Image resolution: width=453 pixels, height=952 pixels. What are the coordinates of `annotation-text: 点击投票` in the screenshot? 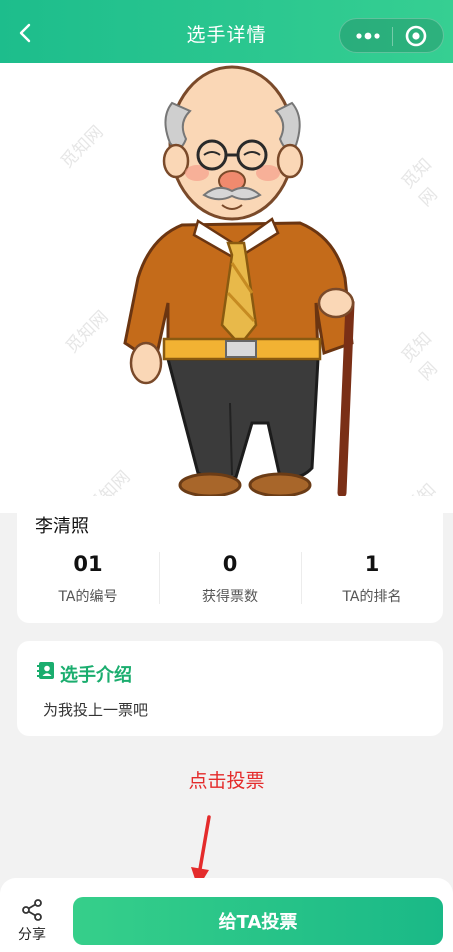 It's located at (226, 781).